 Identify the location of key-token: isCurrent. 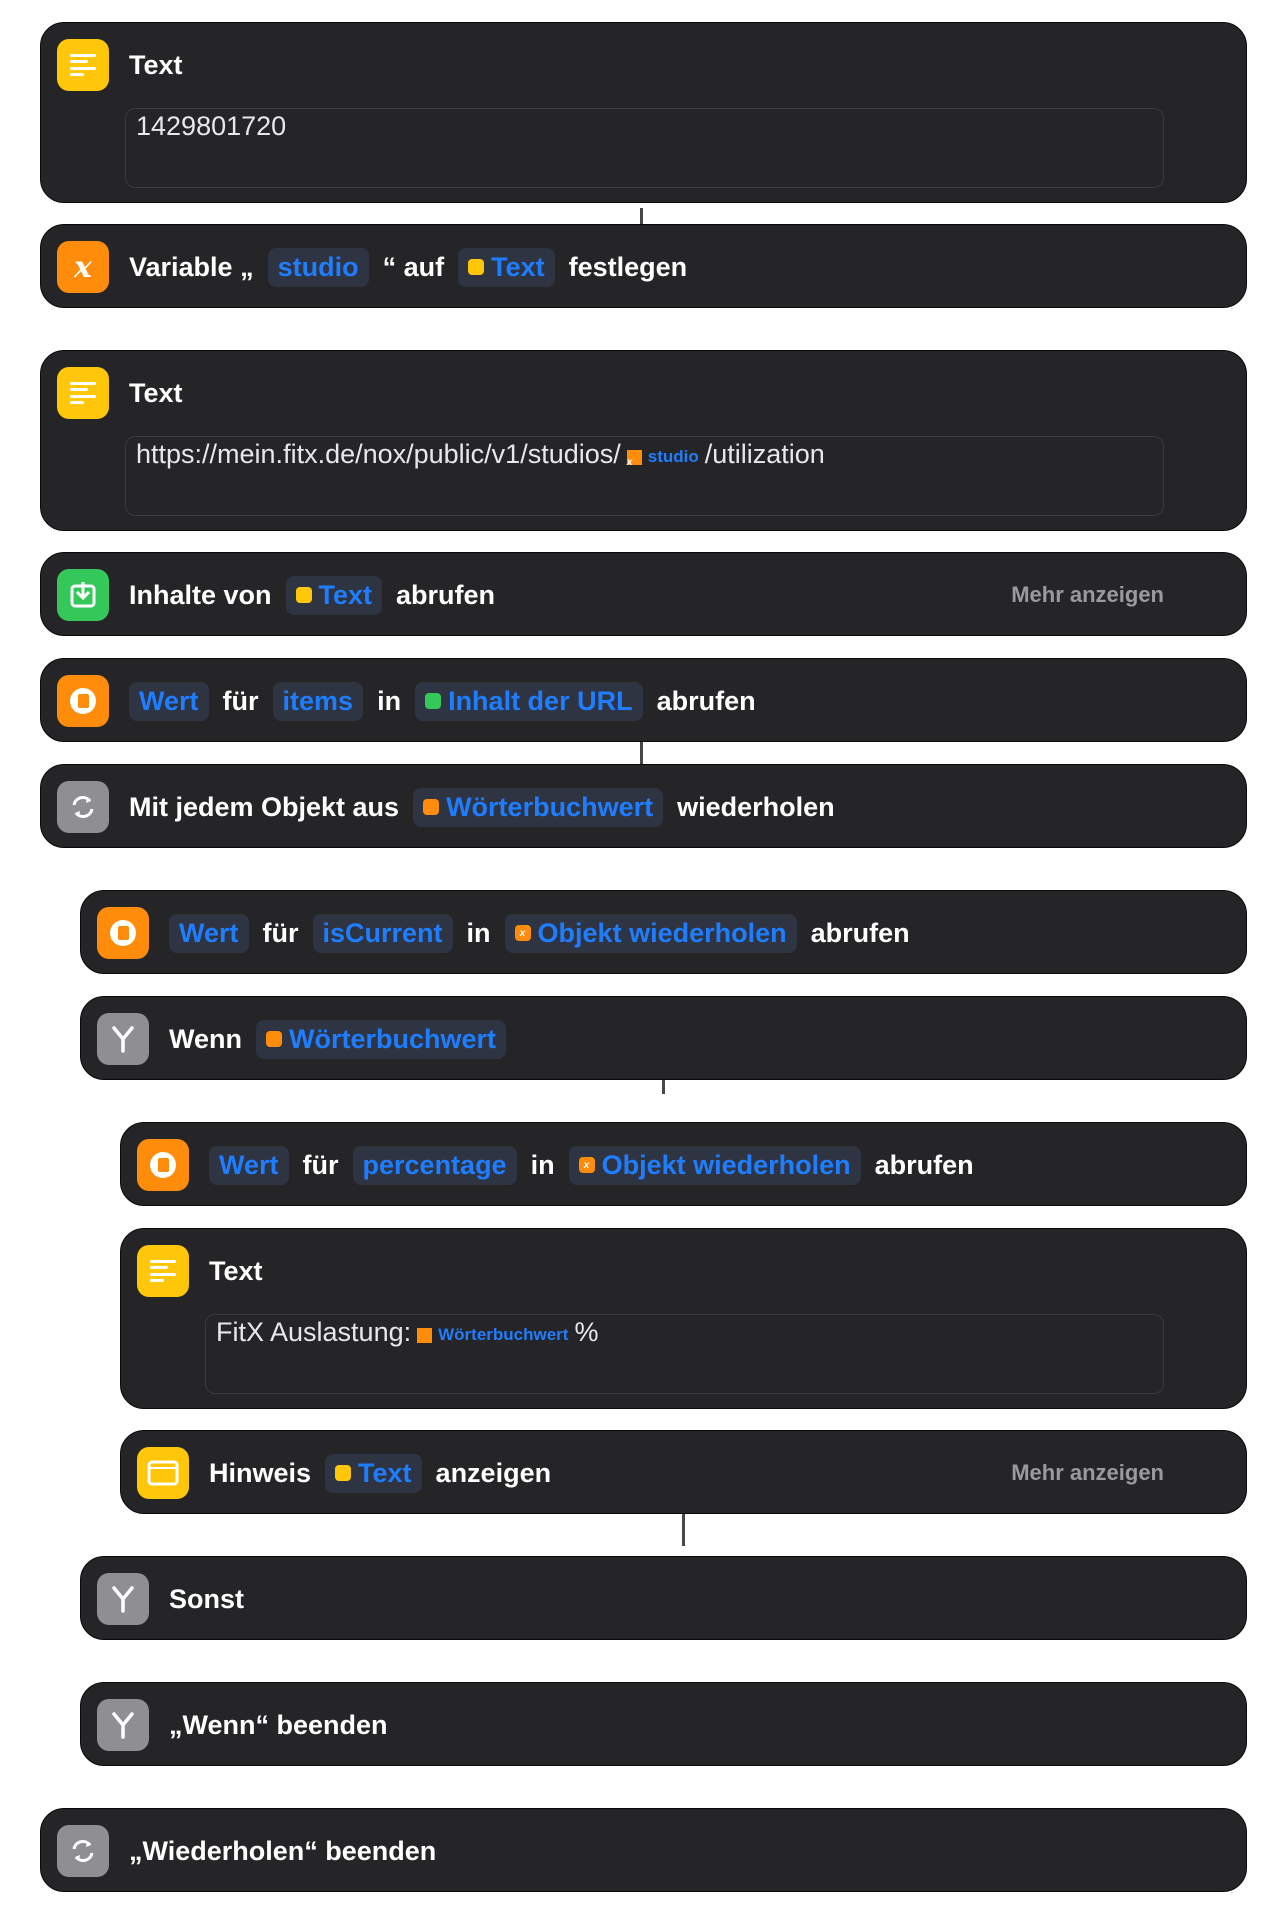
(382, 933).